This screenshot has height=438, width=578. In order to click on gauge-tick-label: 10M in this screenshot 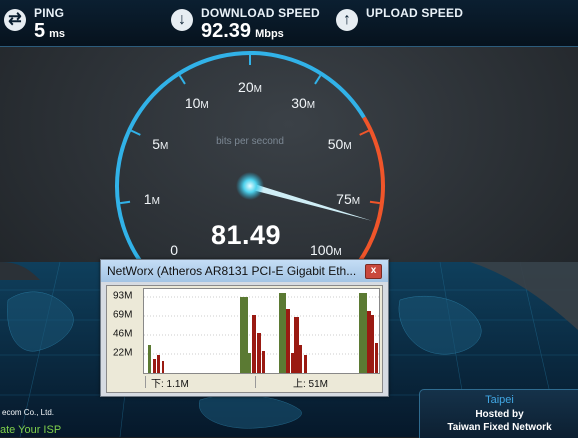, I will do `click(196, 102)`.